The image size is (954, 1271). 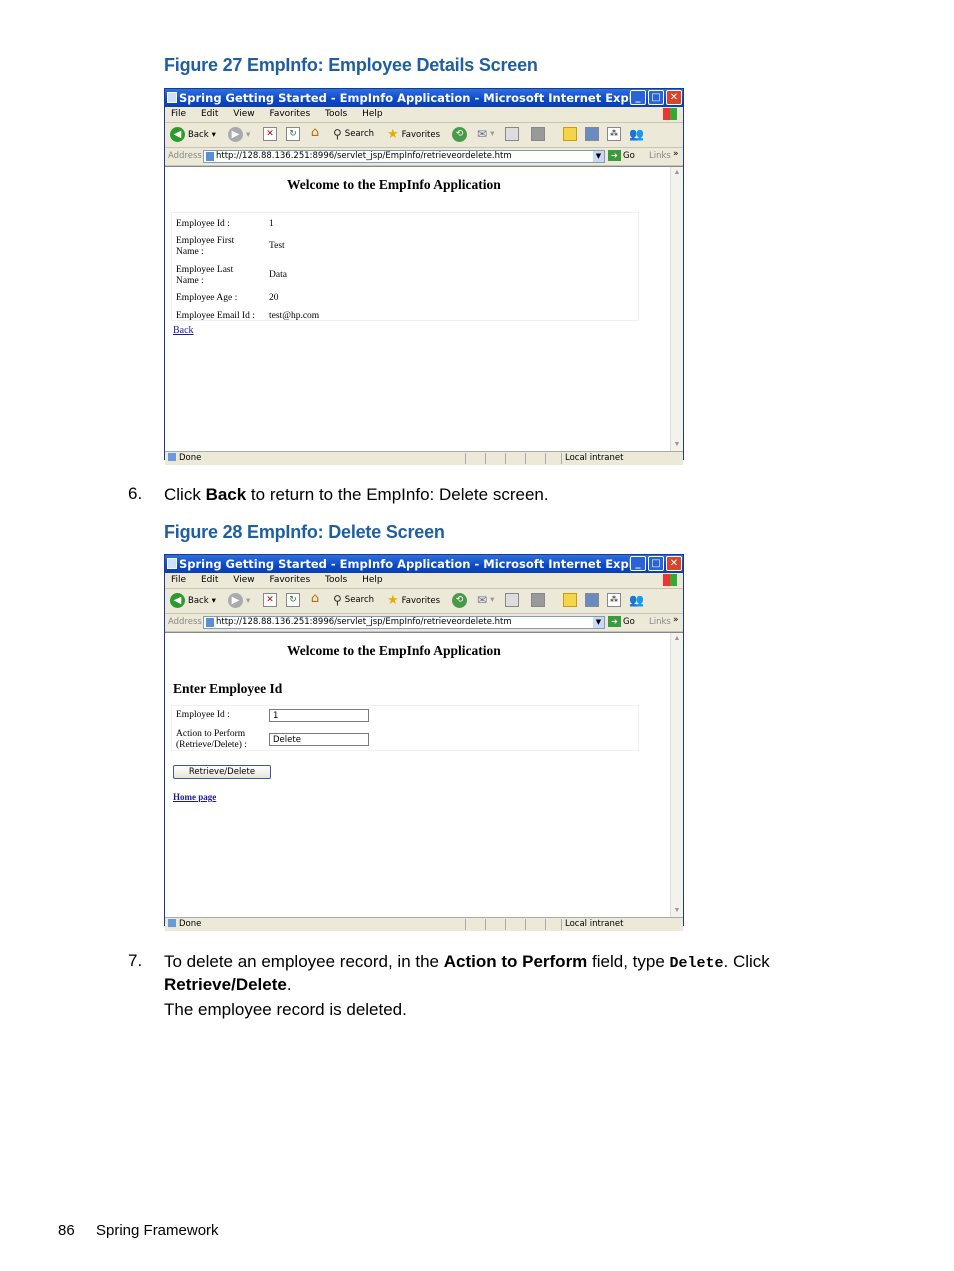 What do you see at coordinates (594, 458) in the screenshot?
I see `status-zone: Local intranet` at bounding box center [594, 458].